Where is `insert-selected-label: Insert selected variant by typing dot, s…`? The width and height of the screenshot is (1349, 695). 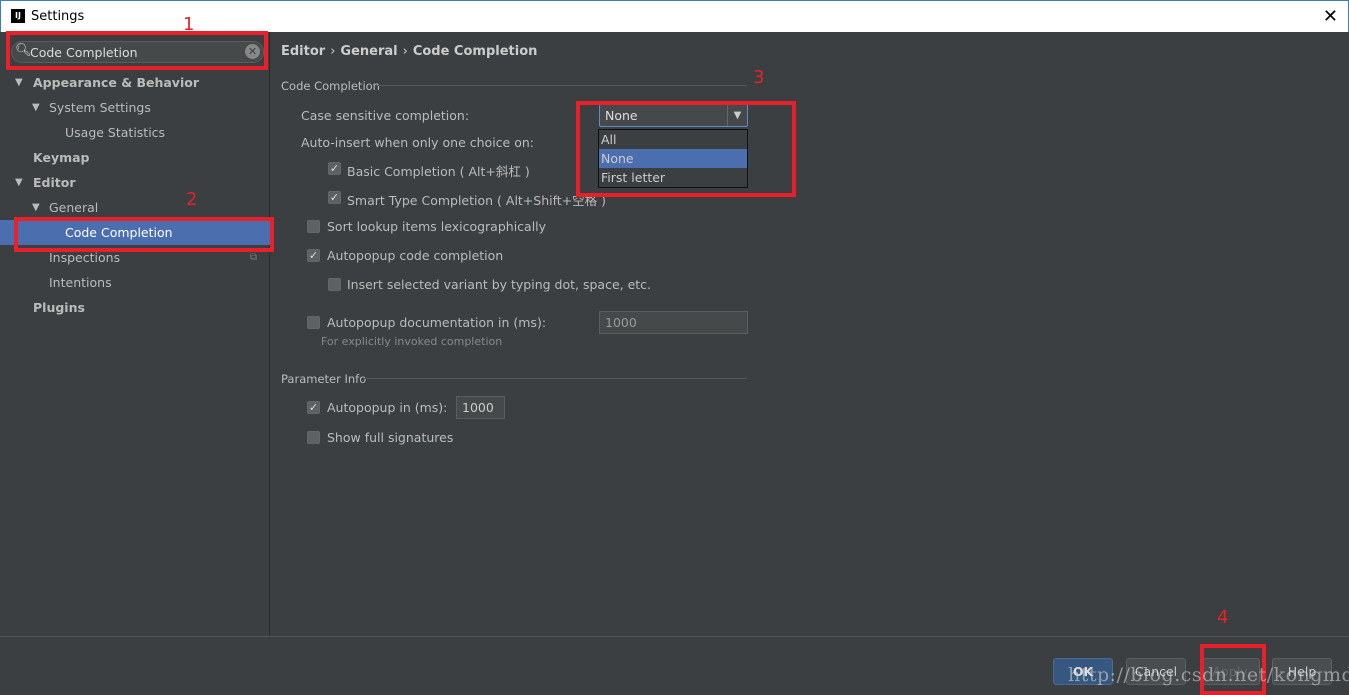
insert-selected-label: Insert selected variant by typing dot, s… is located at coordinates (499, 284).